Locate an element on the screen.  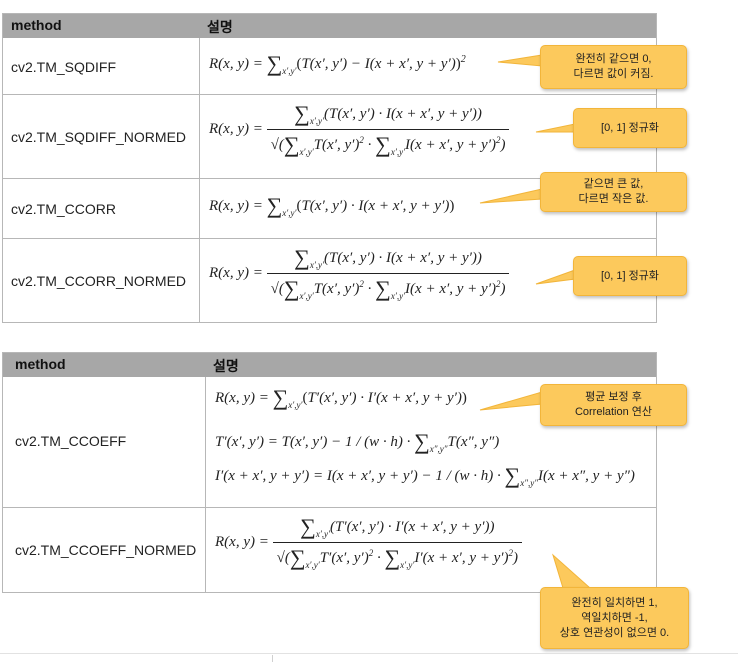
callout-tails is located at coordinates (535, 321).